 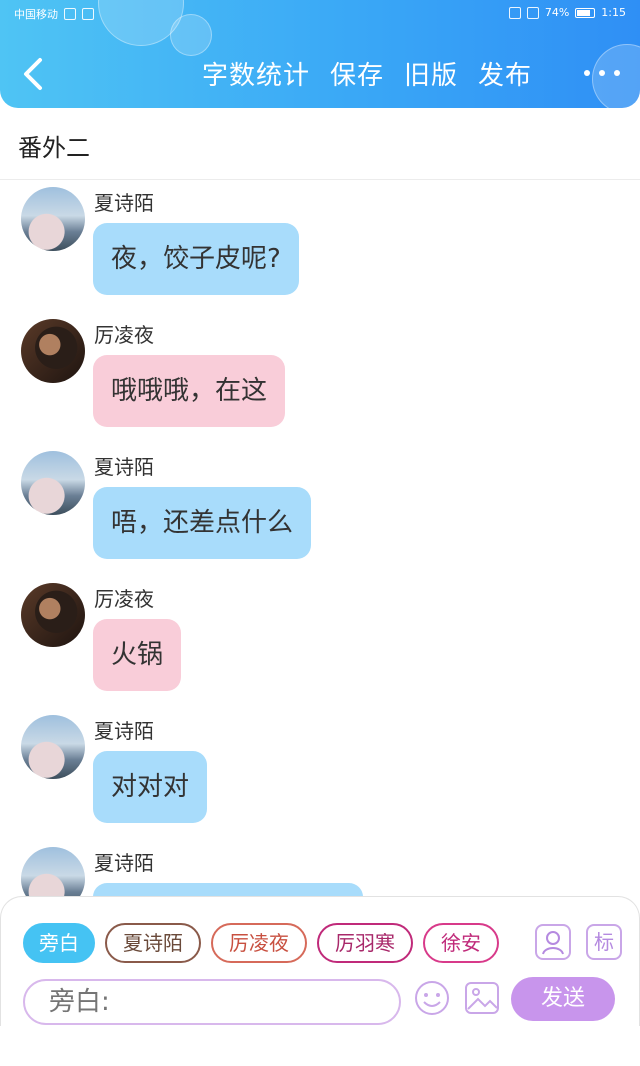 What do you see at coordinates (196, 259) in the screenshot?
I see `message-bubble: 夜，饺子皮呢?` at bounding box center [196, 259].